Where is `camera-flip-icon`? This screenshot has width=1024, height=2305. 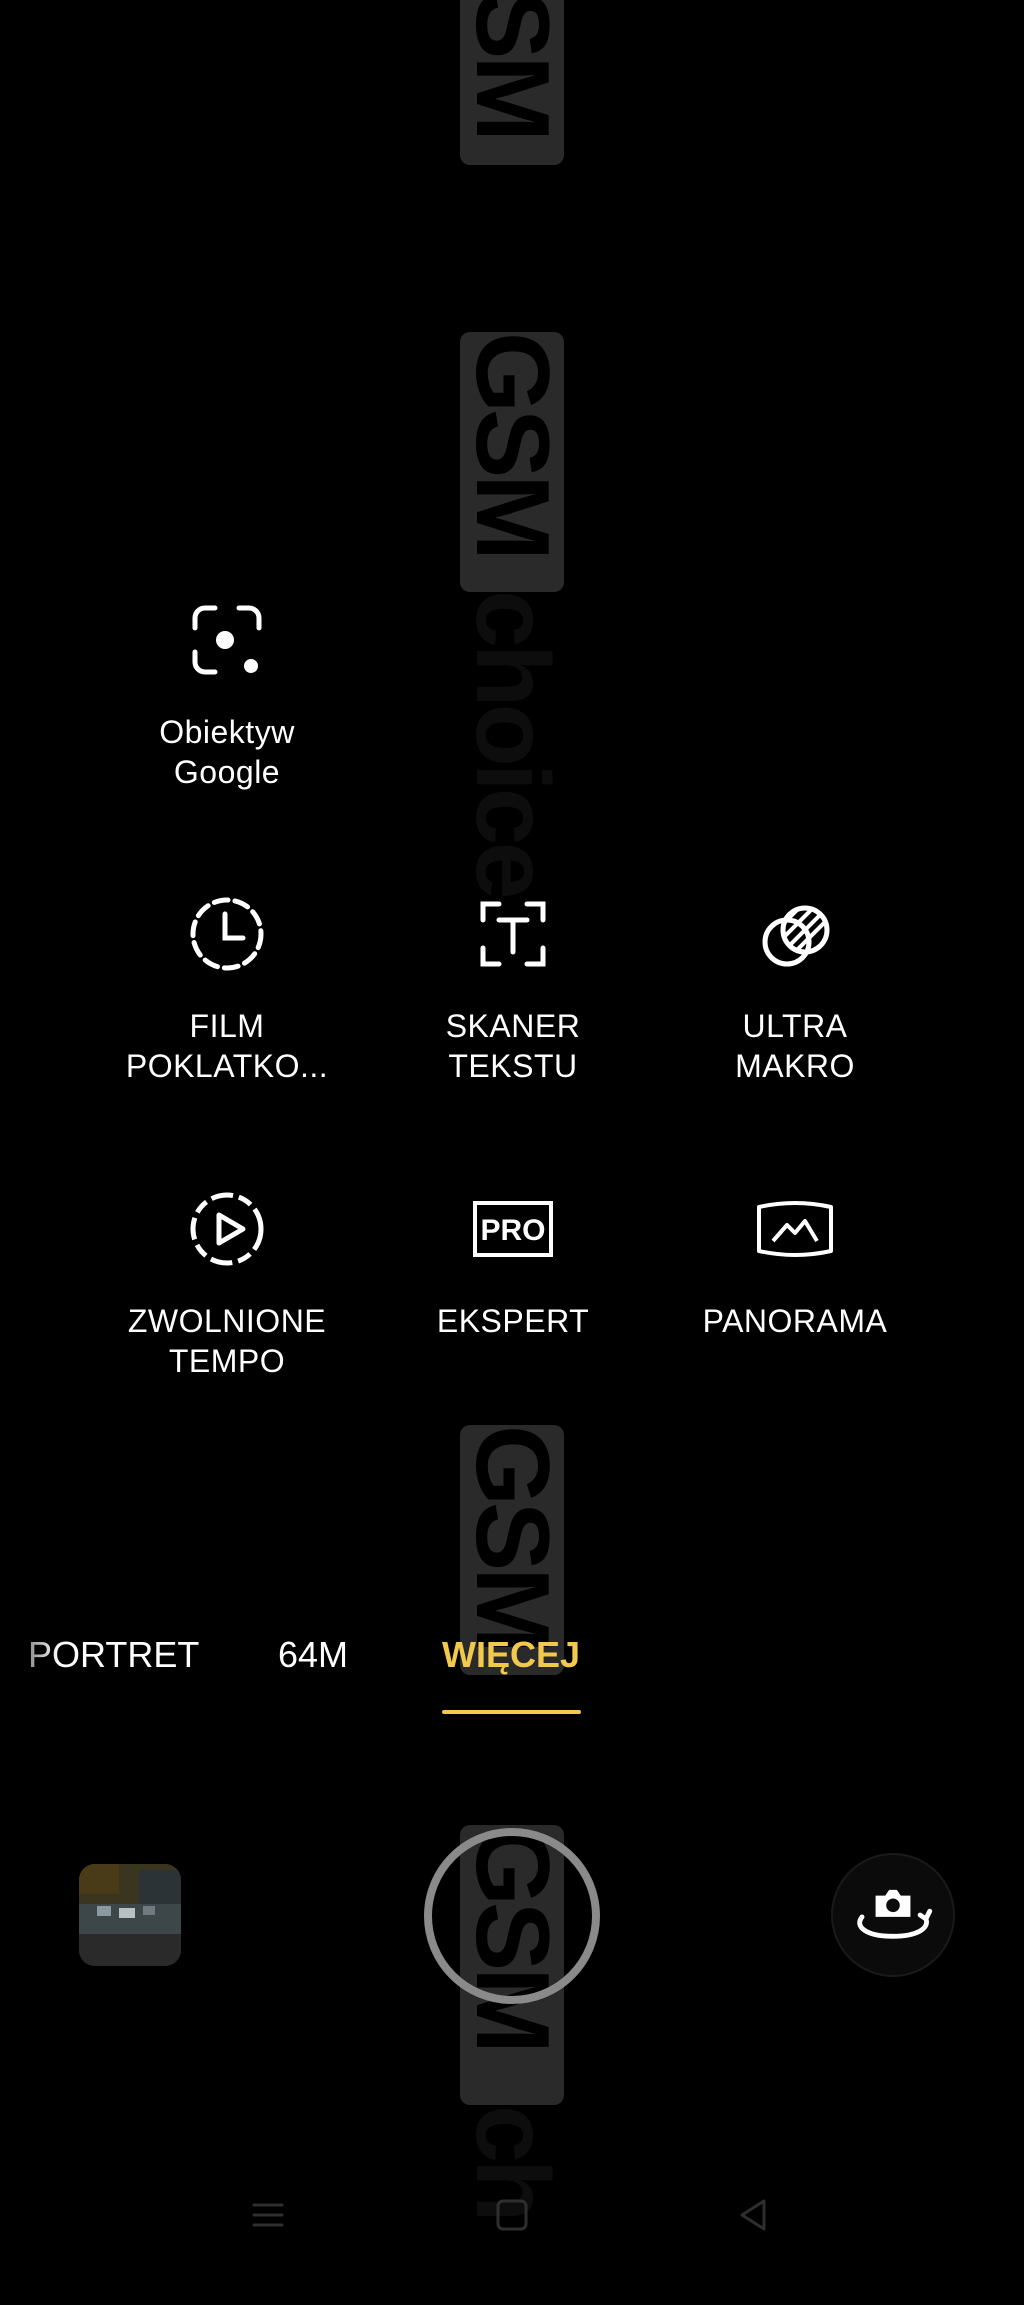
camera-flip-icon is located at coordinates (895, 1914).